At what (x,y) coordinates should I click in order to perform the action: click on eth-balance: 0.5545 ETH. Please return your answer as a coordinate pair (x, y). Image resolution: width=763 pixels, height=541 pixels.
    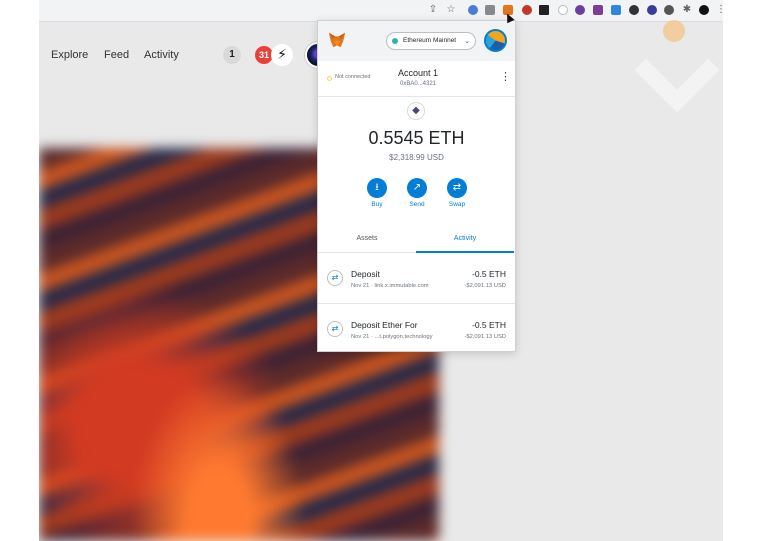
    Looking at the image, I should click on (416, 138).